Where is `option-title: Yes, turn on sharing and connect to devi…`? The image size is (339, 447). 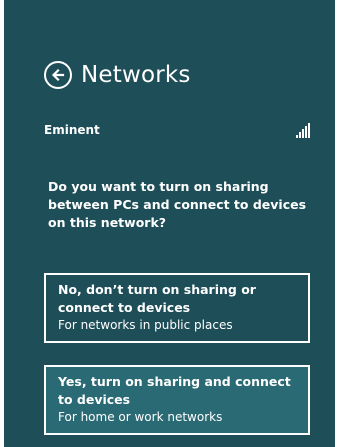 option-title: Yes, turn on sharing and connect to devi… is located at coordinates (174, 390).